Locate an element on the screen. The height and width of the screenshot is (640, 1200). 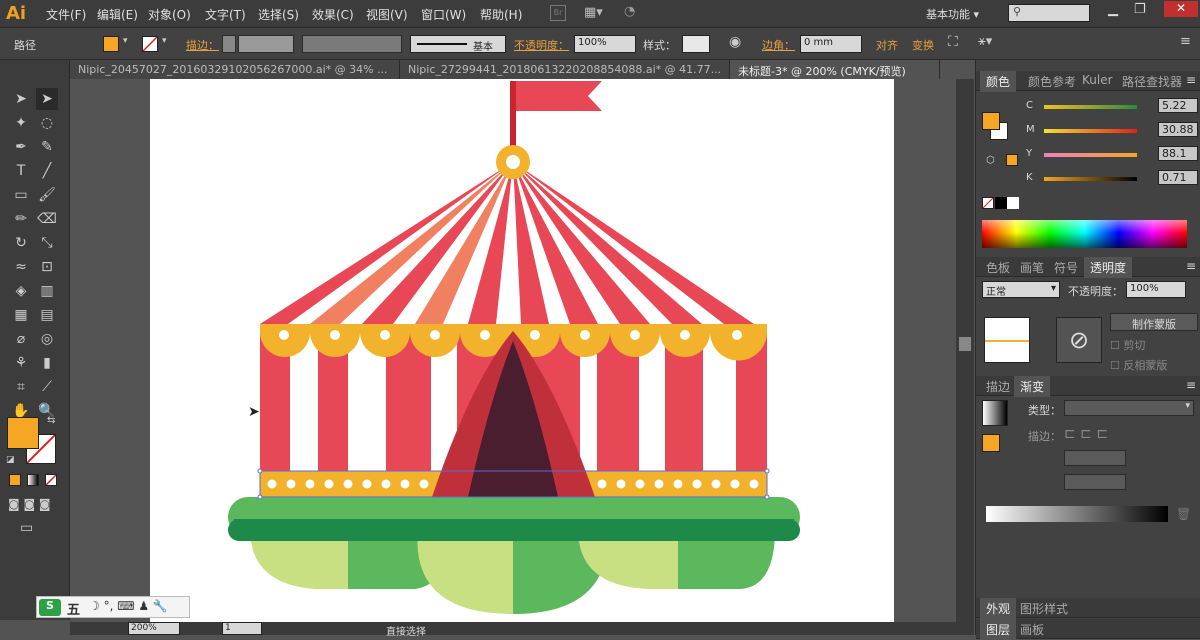
tab-color: 颜色 is located at coordinates (998, 81).